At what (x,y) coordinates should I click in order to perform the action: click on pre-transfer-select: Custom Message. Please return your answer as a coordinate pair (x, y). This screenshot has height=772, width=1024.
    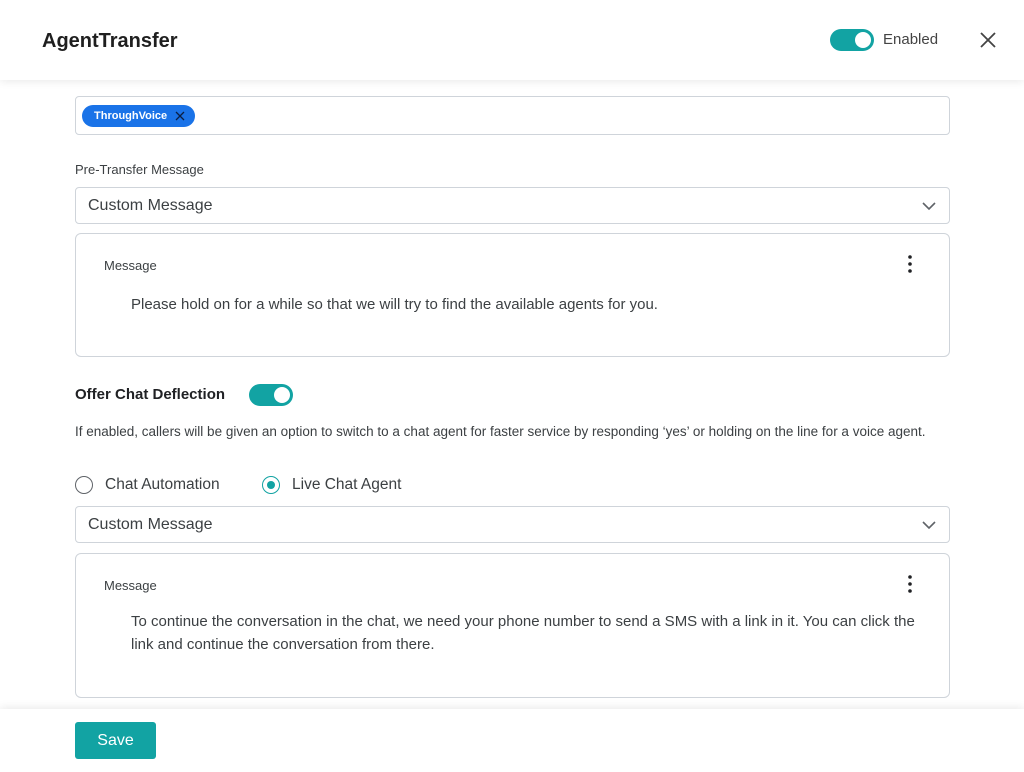
    Looking at the image, I should click on (512, 205).